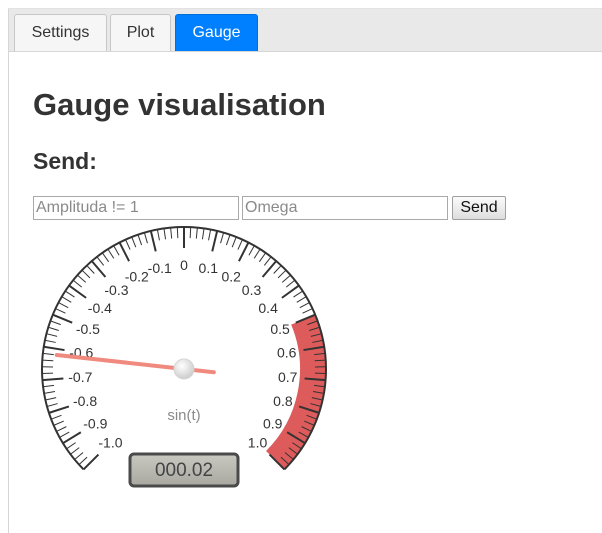  I want to click on gauge-tick-label: 0.3, so click(252, 290).